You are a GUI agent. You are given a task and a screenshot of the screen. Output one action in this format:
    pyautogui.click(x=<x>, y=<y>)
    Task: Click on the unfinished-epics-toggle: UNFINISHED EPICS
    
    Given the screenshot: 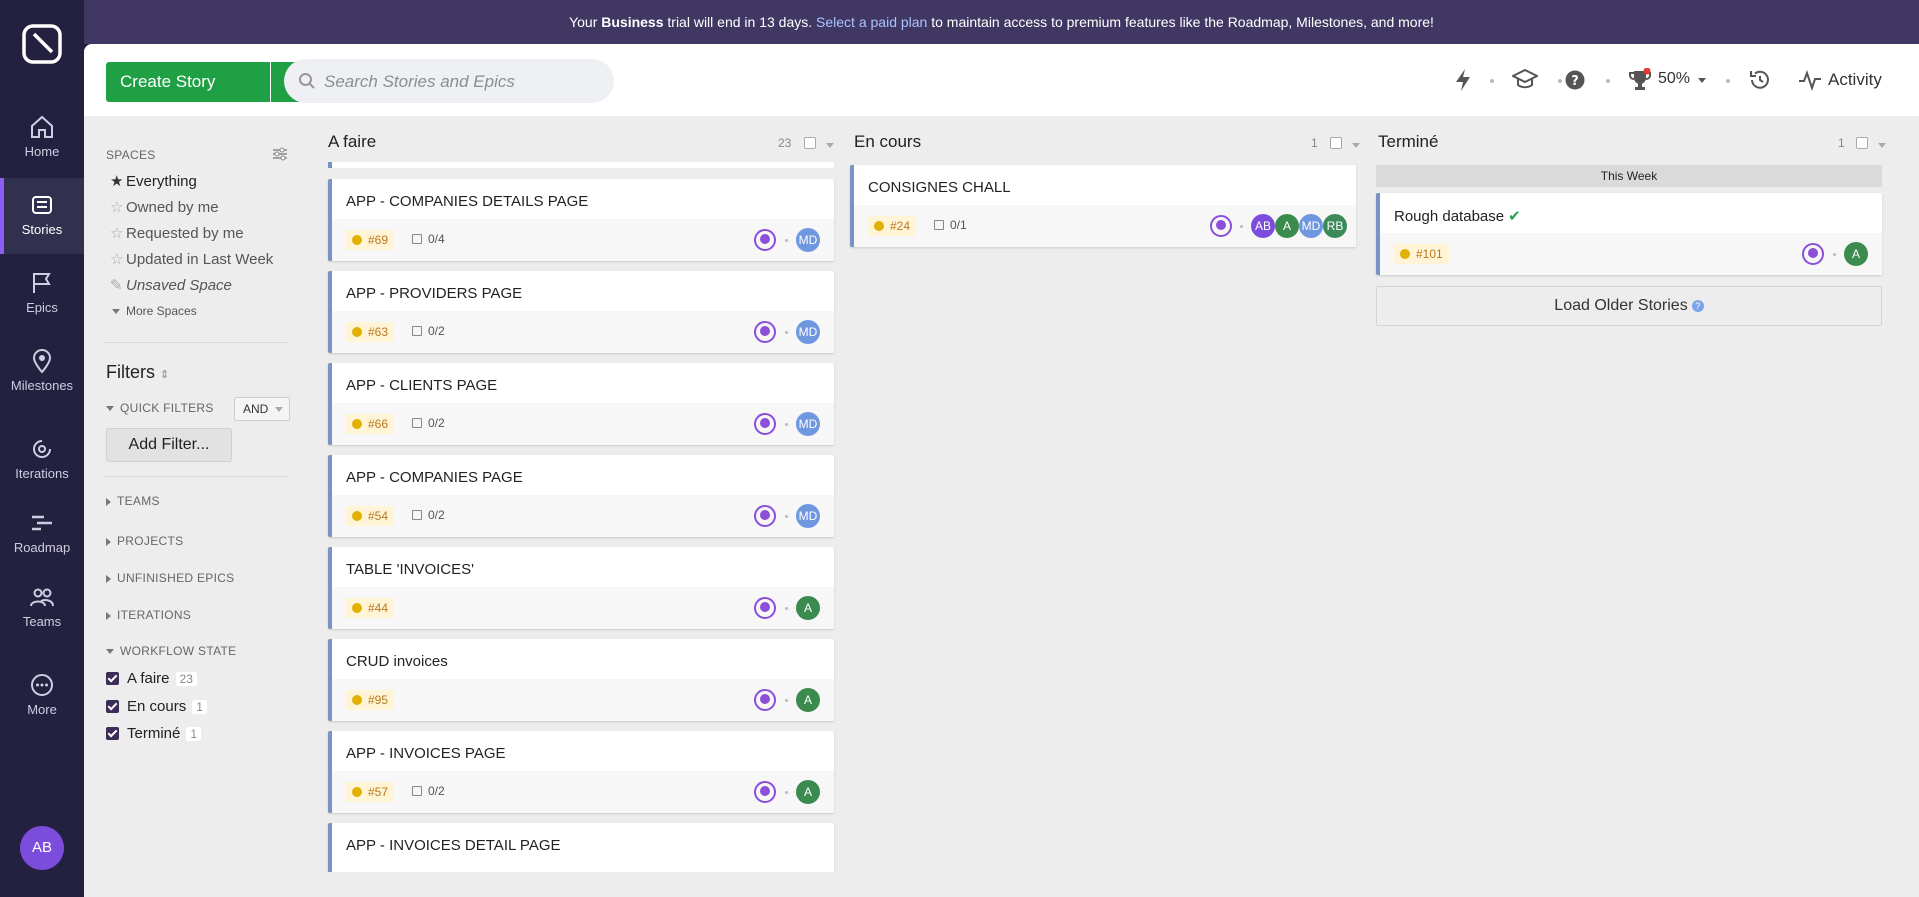 What is the action you would take?
    pyautogui.click(x=170, y=578)
    